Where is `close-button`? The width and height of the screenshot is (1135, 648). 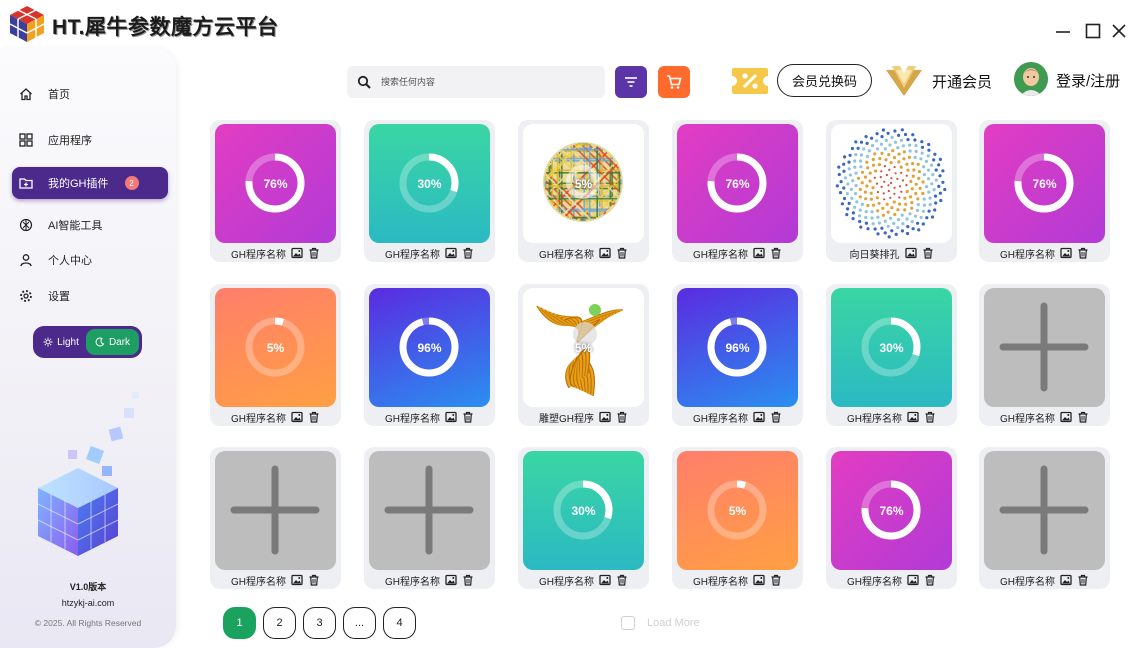 close-button is located at coordinates (1119, 31).